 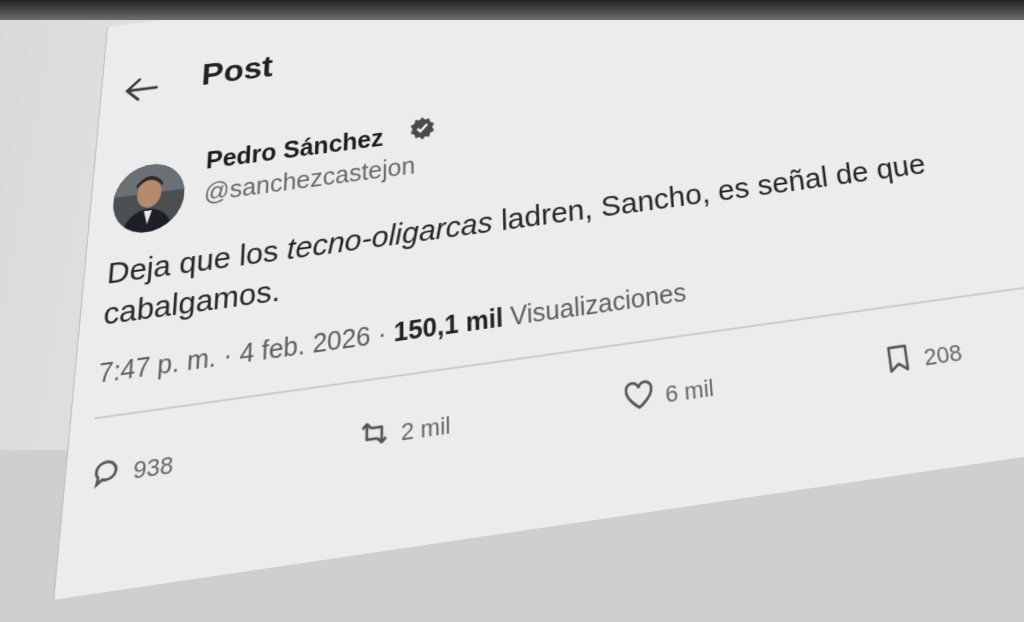 I want to click on views-count: 150,1 mil, so click(x=448, y=325).